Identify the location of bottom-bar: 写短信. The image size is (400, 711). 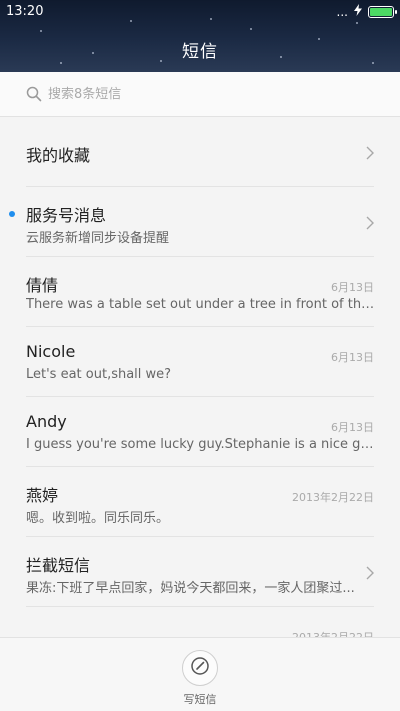
(200, 674).